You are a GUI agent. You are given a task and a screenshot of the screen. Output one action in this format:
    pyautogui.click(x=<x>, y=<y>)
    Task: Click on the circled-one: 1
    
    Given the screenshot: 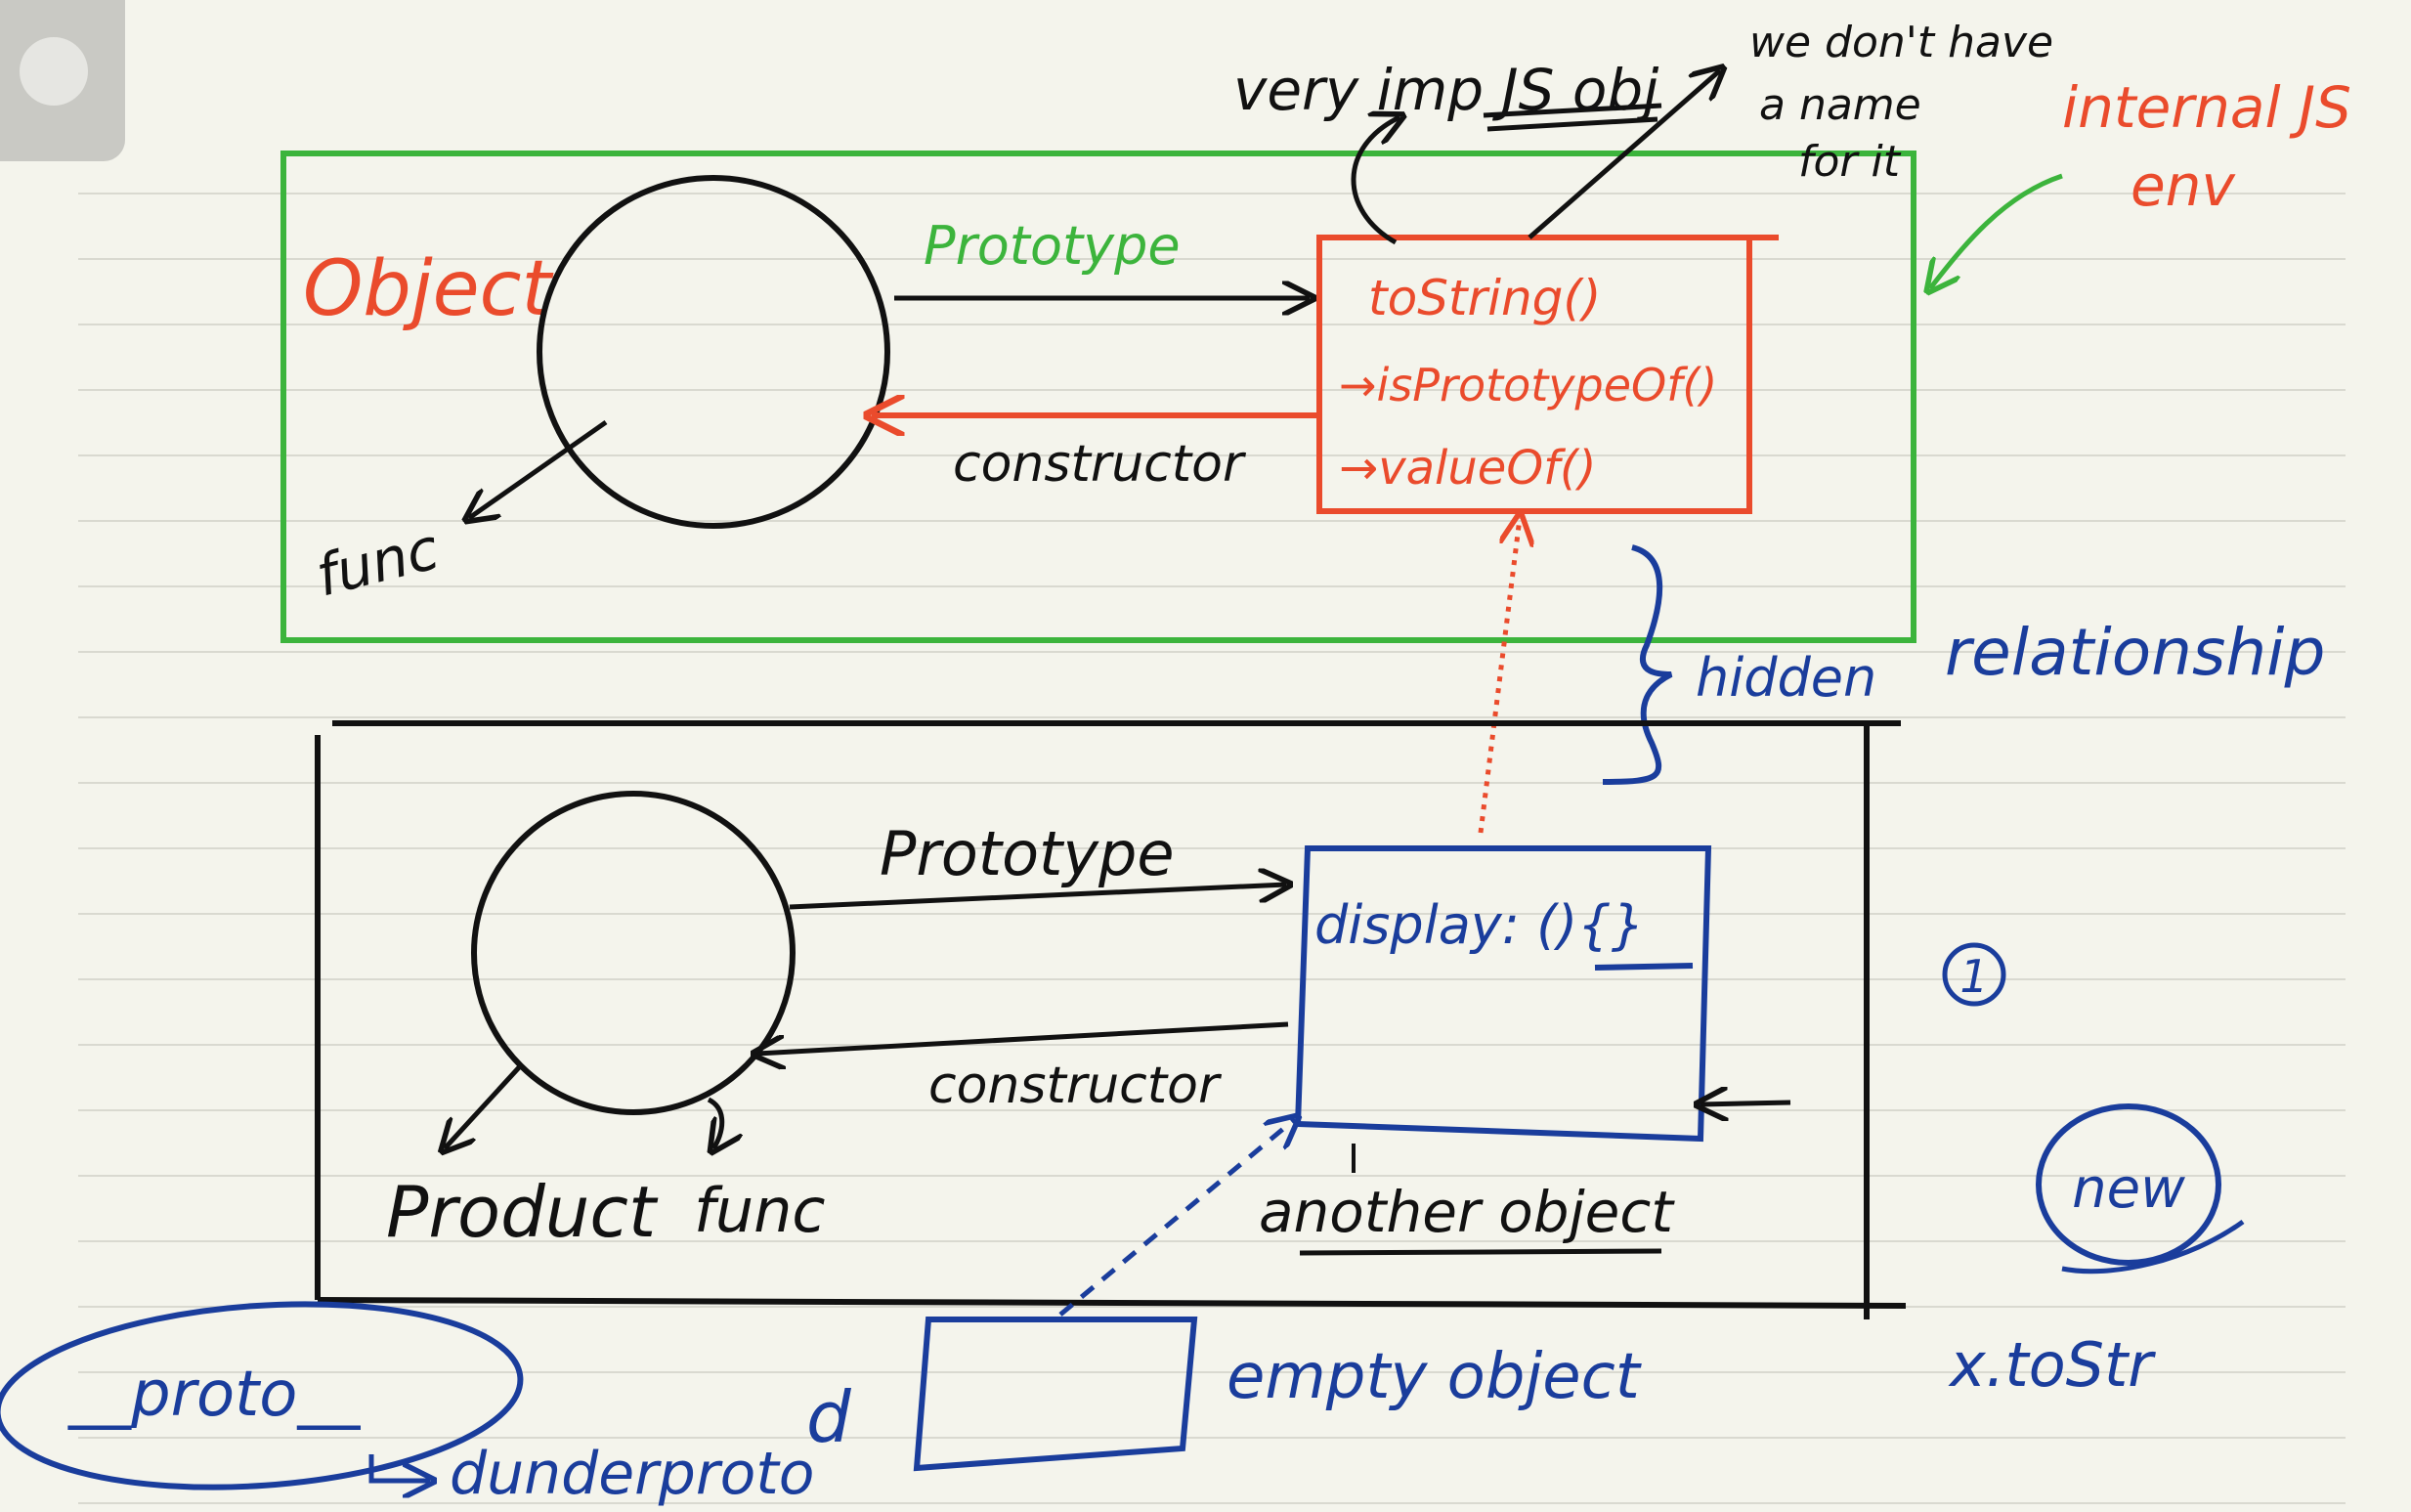 What is the action you would take?
    pyautogui.click(x=1973, y=976)
    